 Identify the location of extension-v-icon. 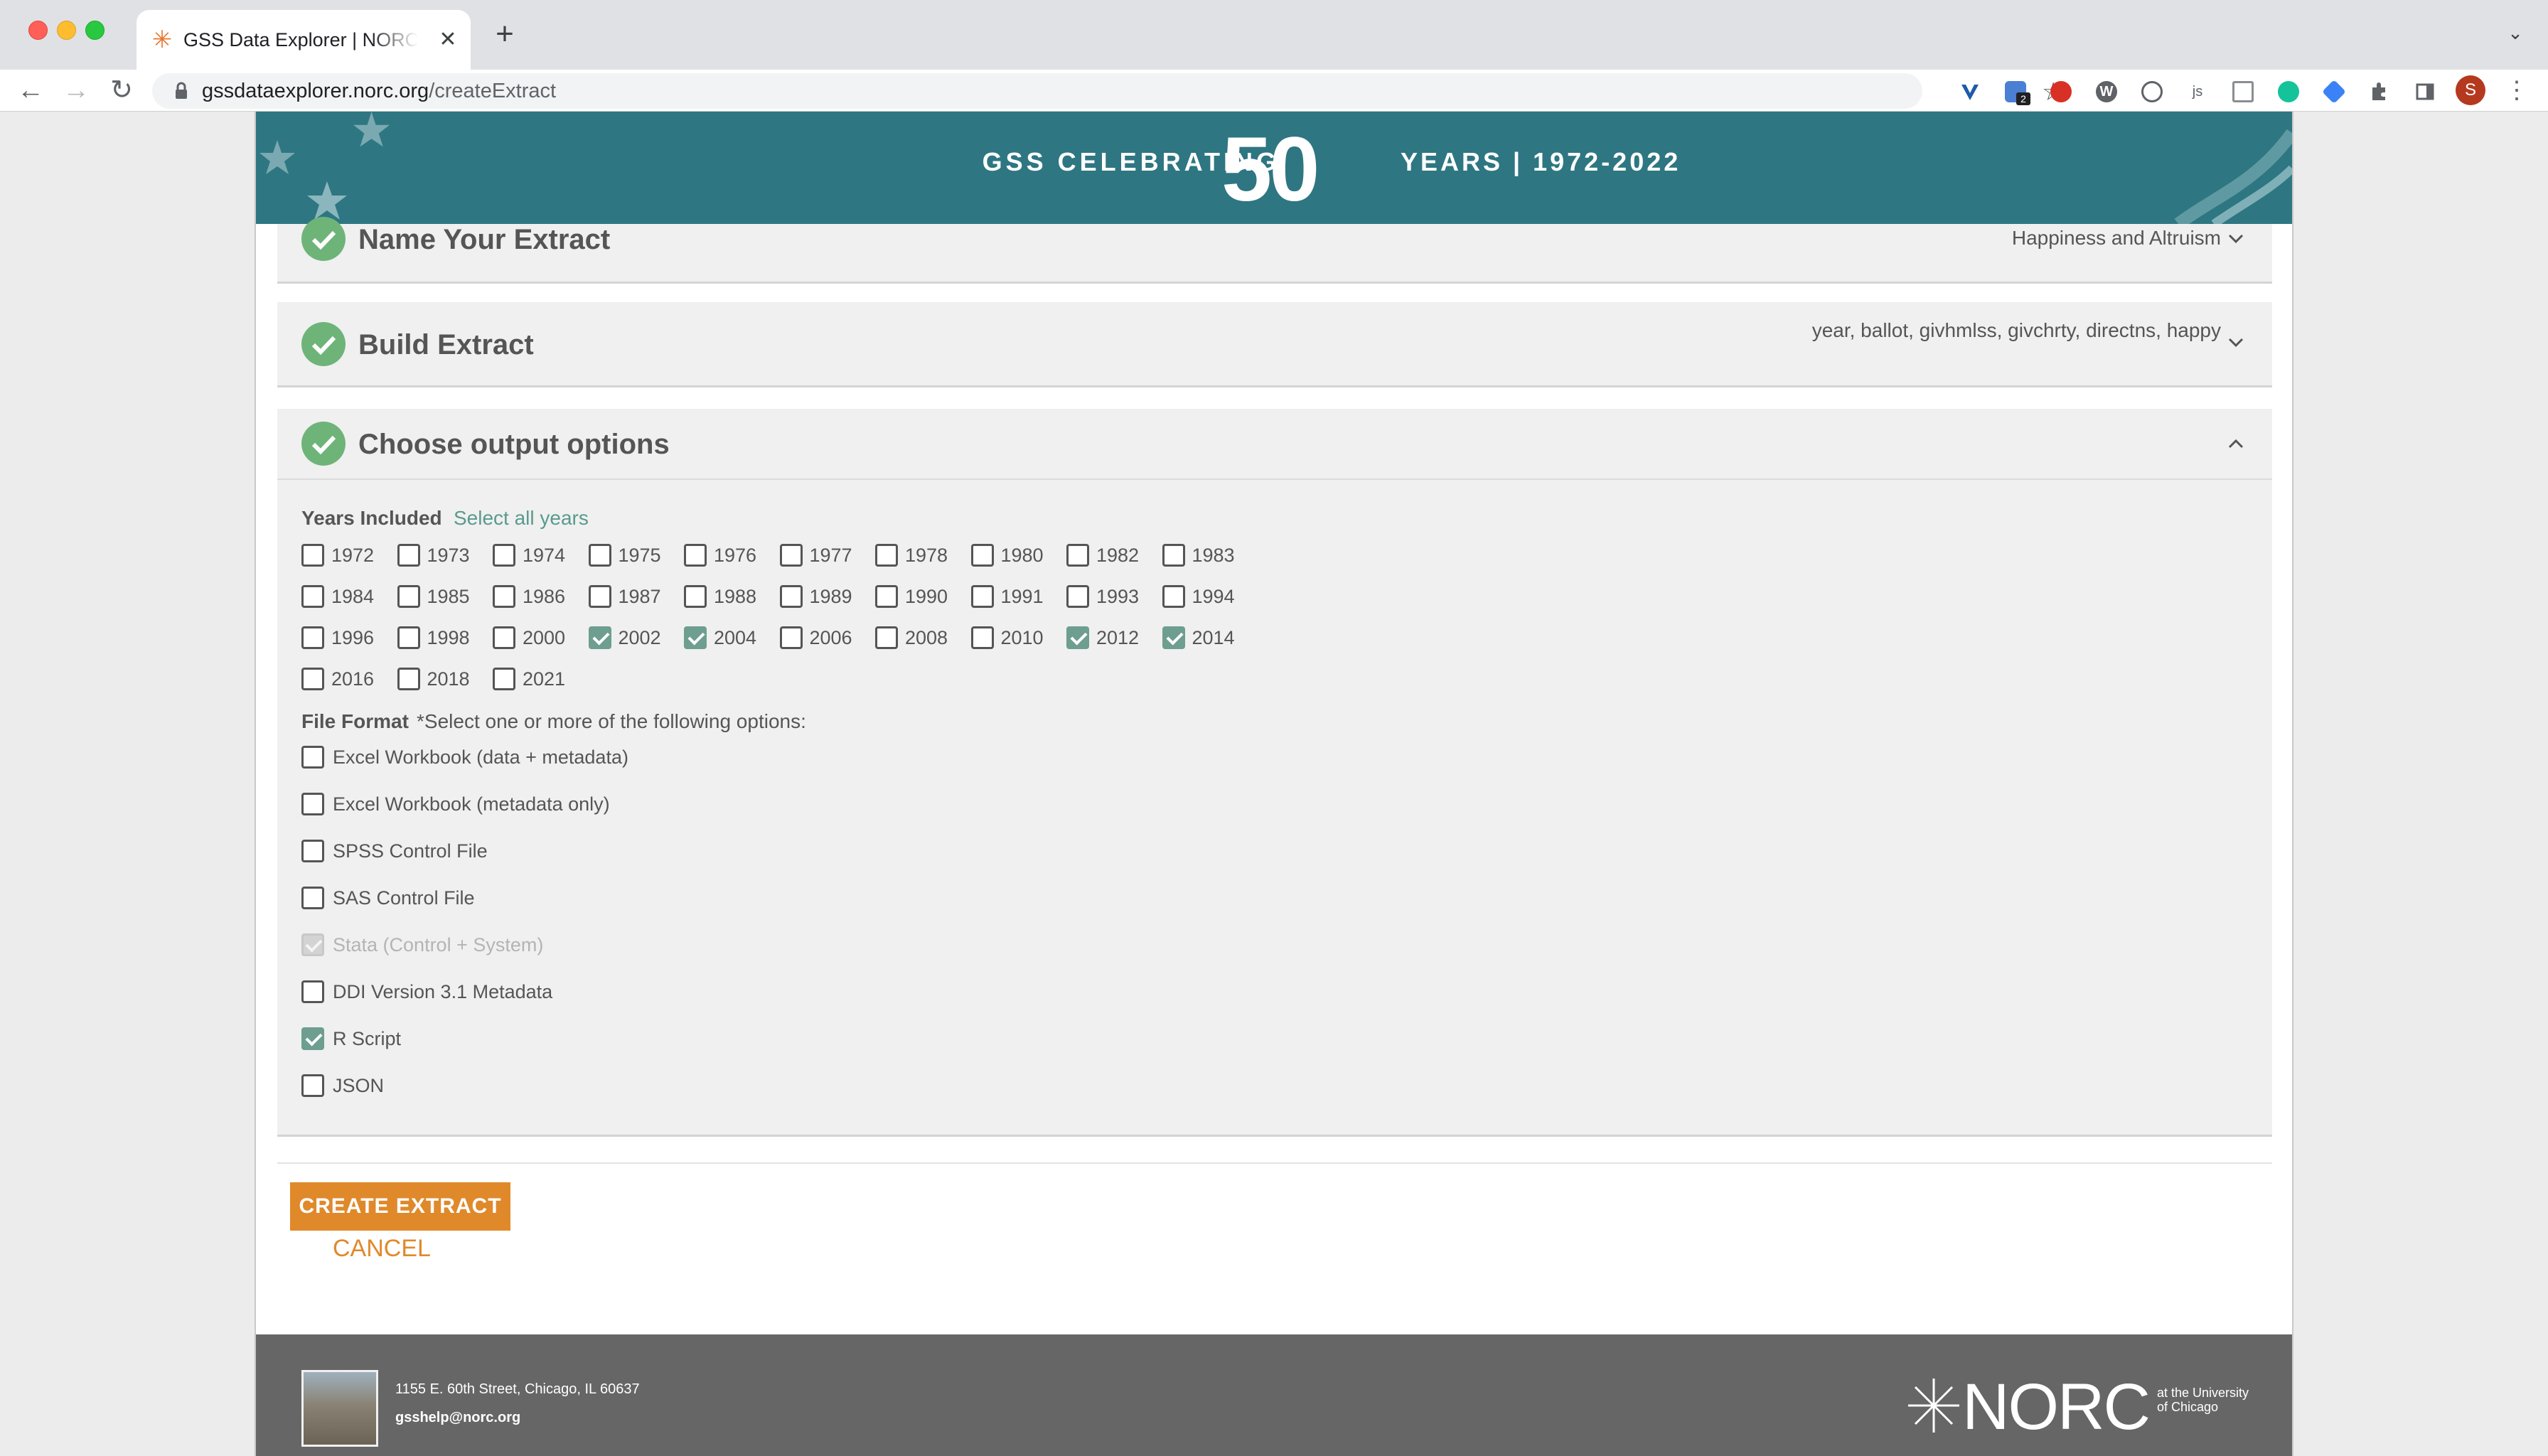
(1970, 91).